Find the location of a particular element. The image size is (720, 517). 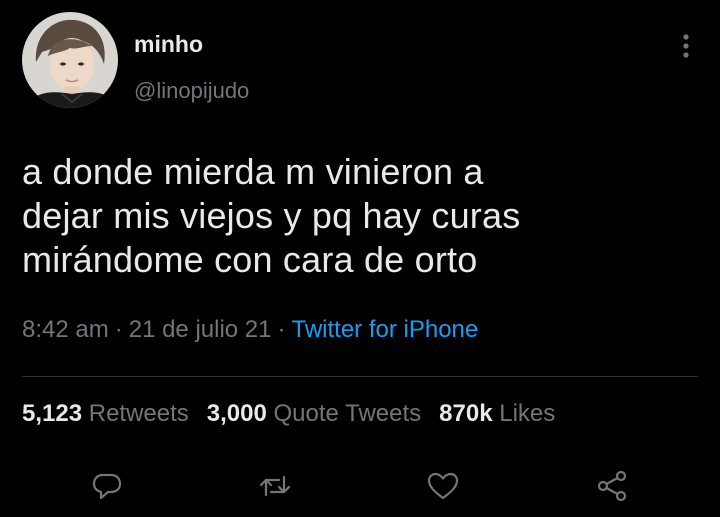

display-name: minho is located at coordinates (168, 44).